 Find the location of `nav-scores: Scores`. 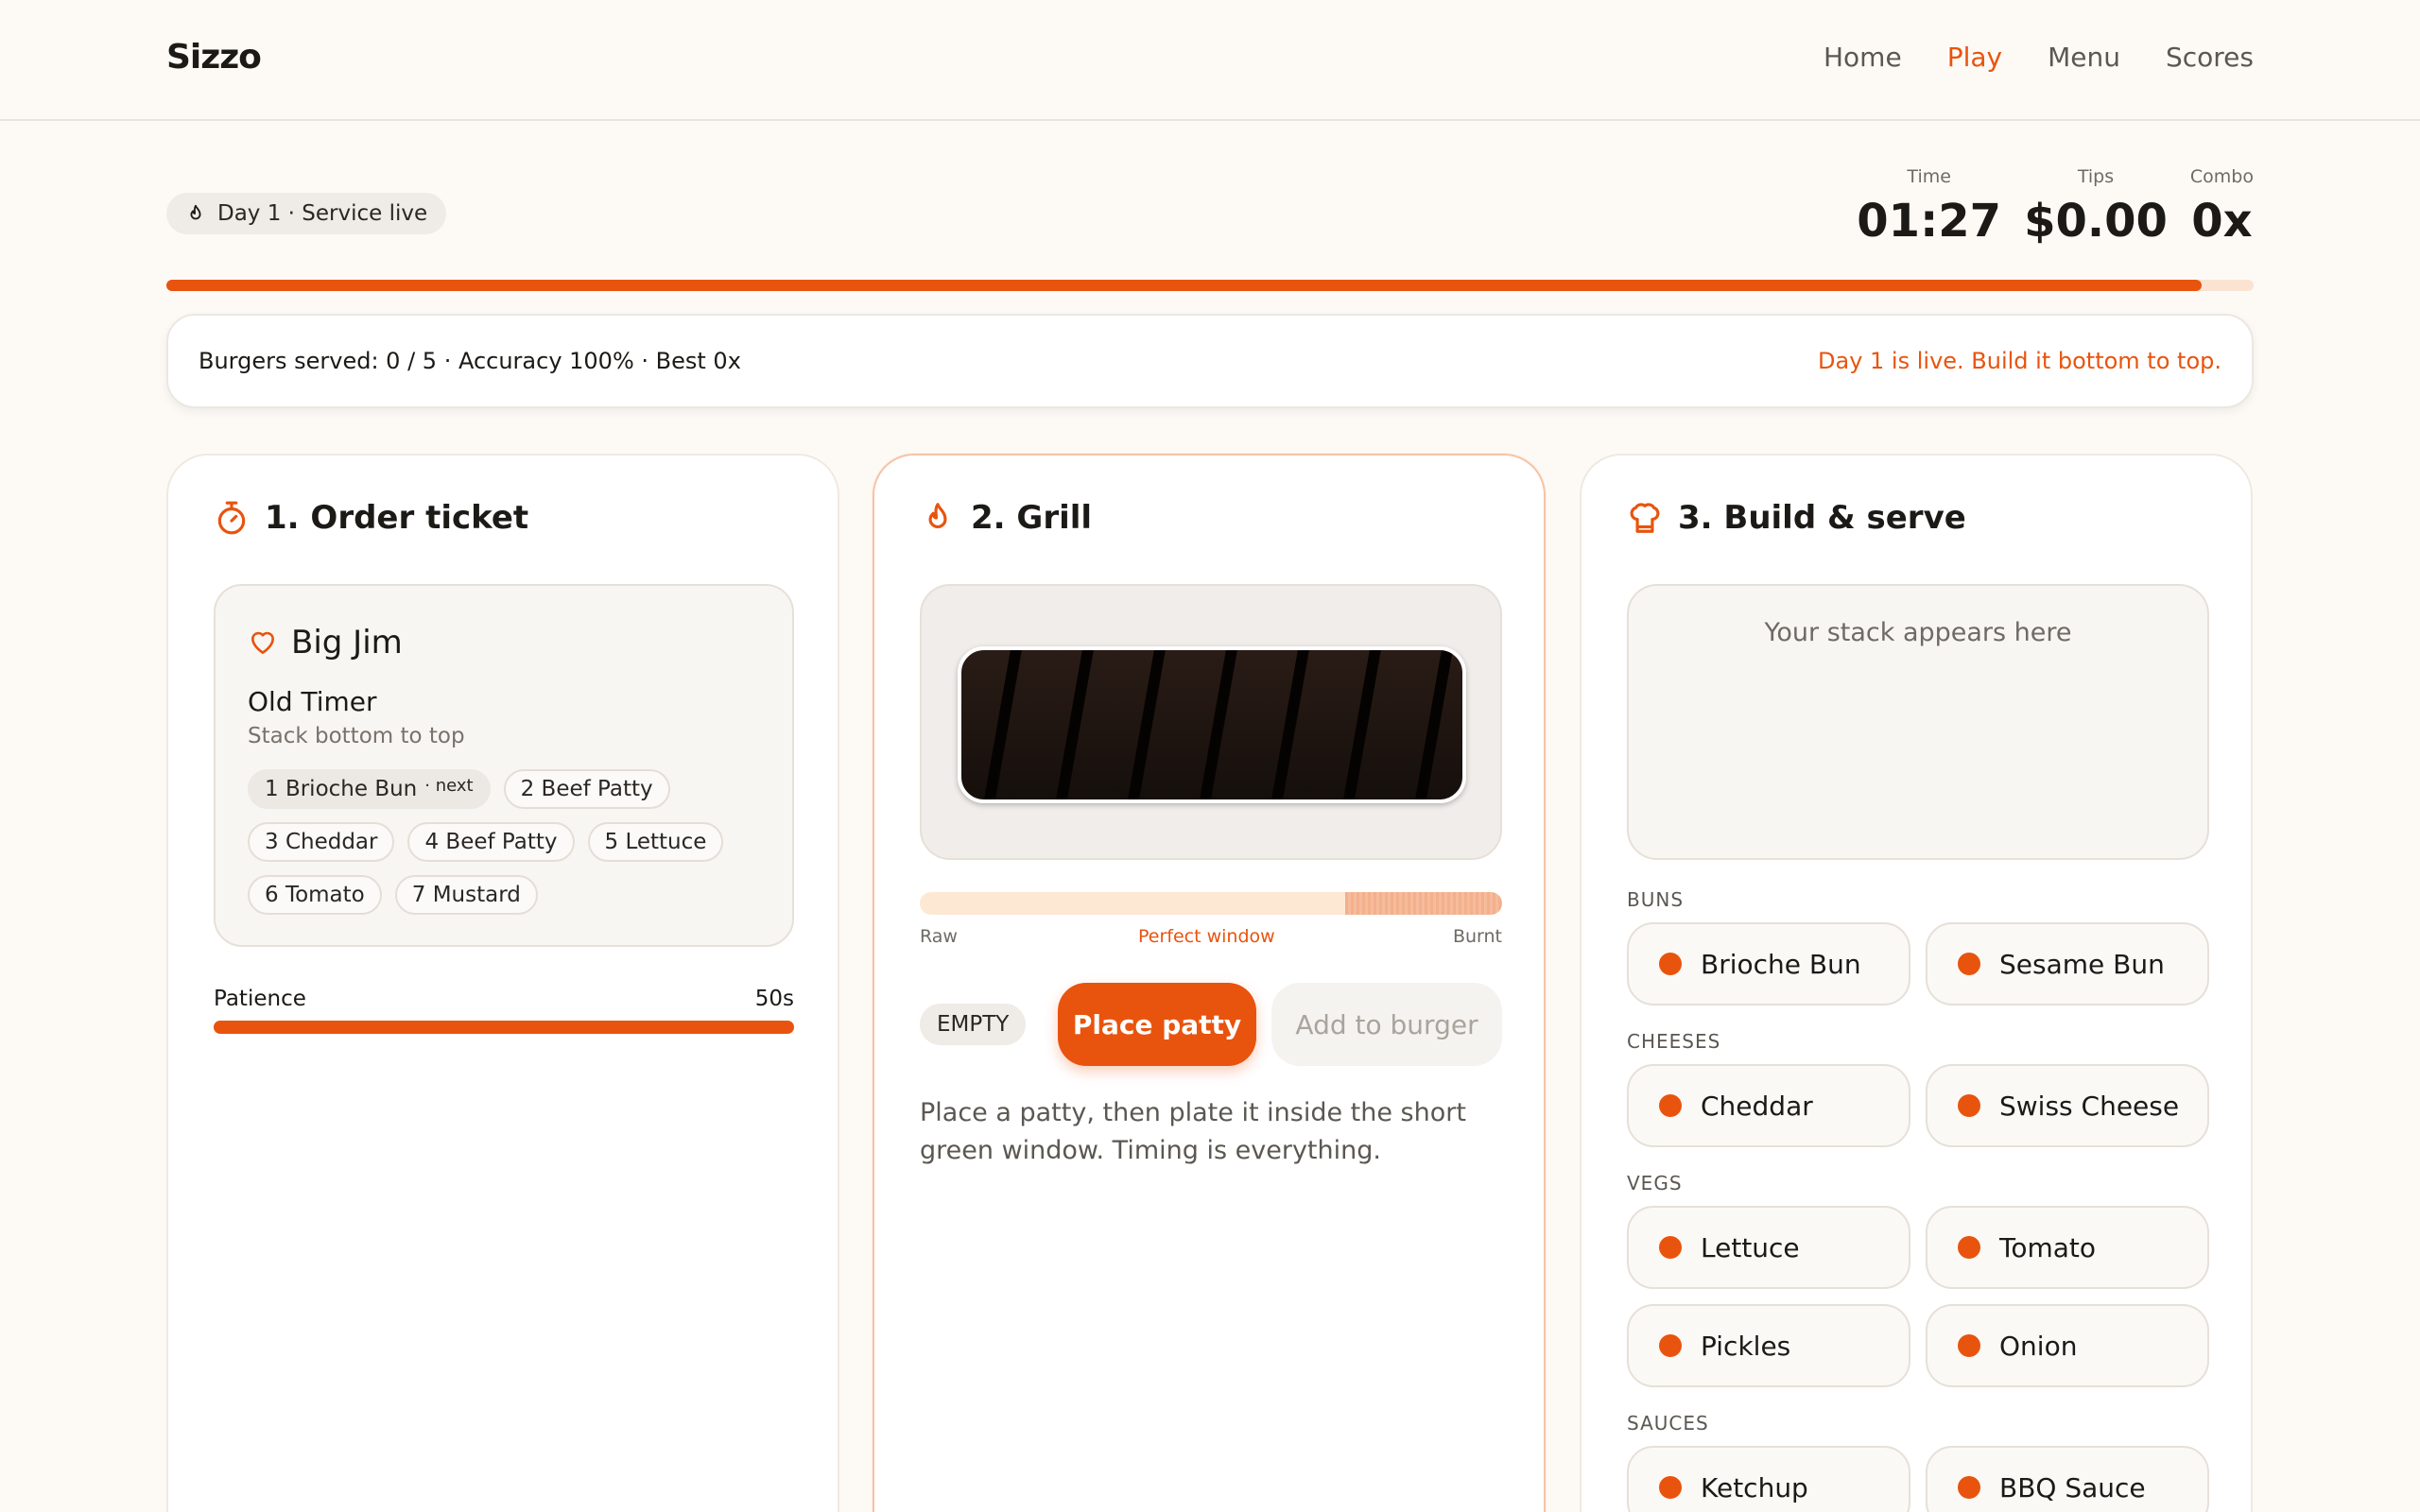

nav-scores: Scores is located at coordinates (2210, 57).